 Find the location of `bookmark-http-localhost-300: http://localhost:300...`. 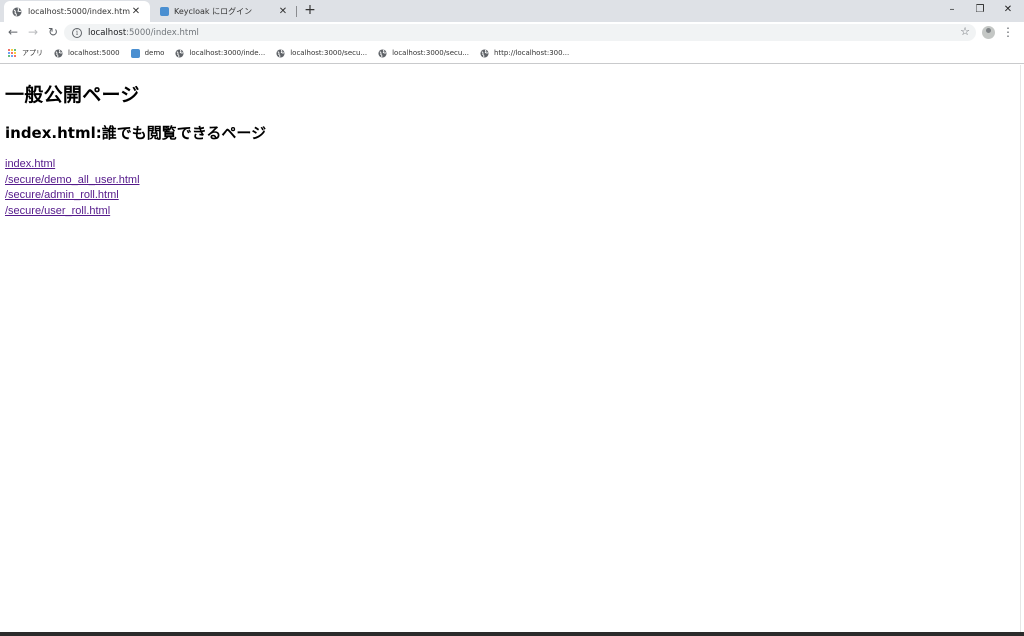

bookmark-http-localhost-300: http://localhost:300... is located at coordinates (525, 53).